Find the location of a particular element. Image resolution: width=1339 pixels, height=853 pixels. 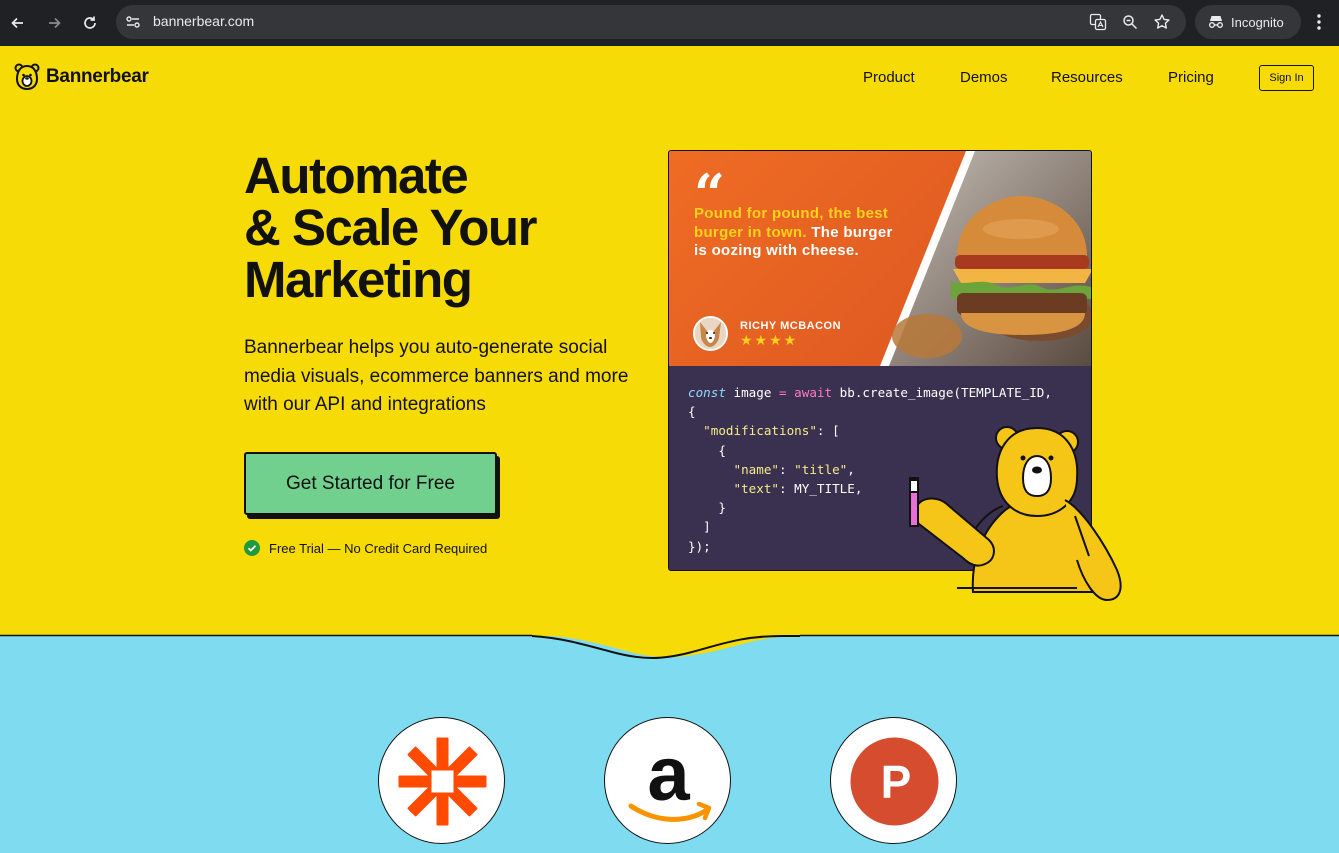

producthunt-logo-icon: P is located at coordinates (894, 781).